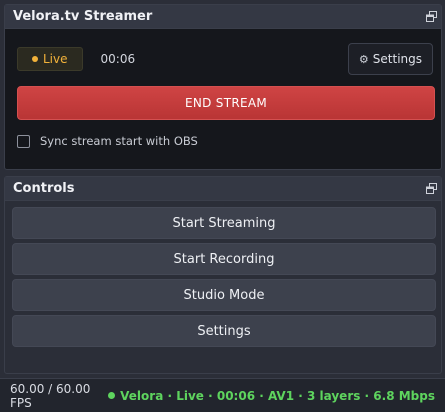  What do you see at coordinates (363, 59) in the screenshot?
I see `gear-icon: ⚙` at bounding box center [363, 59].